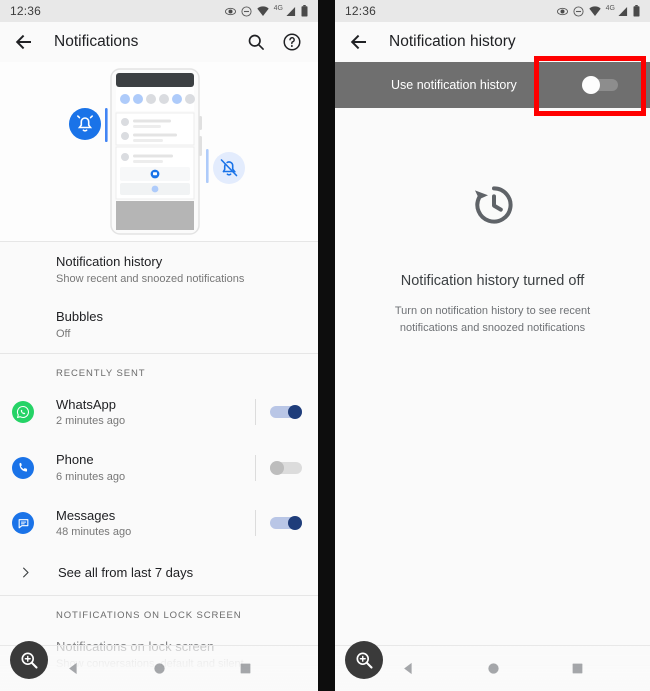 Image resolution: width=650 pixels, height=691 pixels. Describe the element at coordinates (23, 523) in the screenshot. I see `messages-icon` at that location.